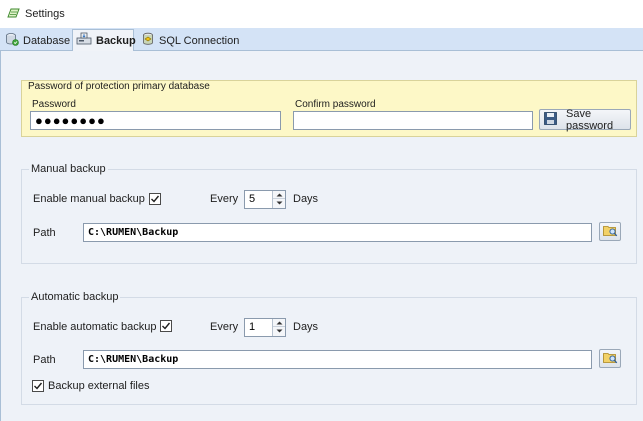 Image resolution: width=643 pixels, height=421 pixels. Describe the element at coordinates (13, 14) in the screenshot. I see `settings-app-icon` at that location.